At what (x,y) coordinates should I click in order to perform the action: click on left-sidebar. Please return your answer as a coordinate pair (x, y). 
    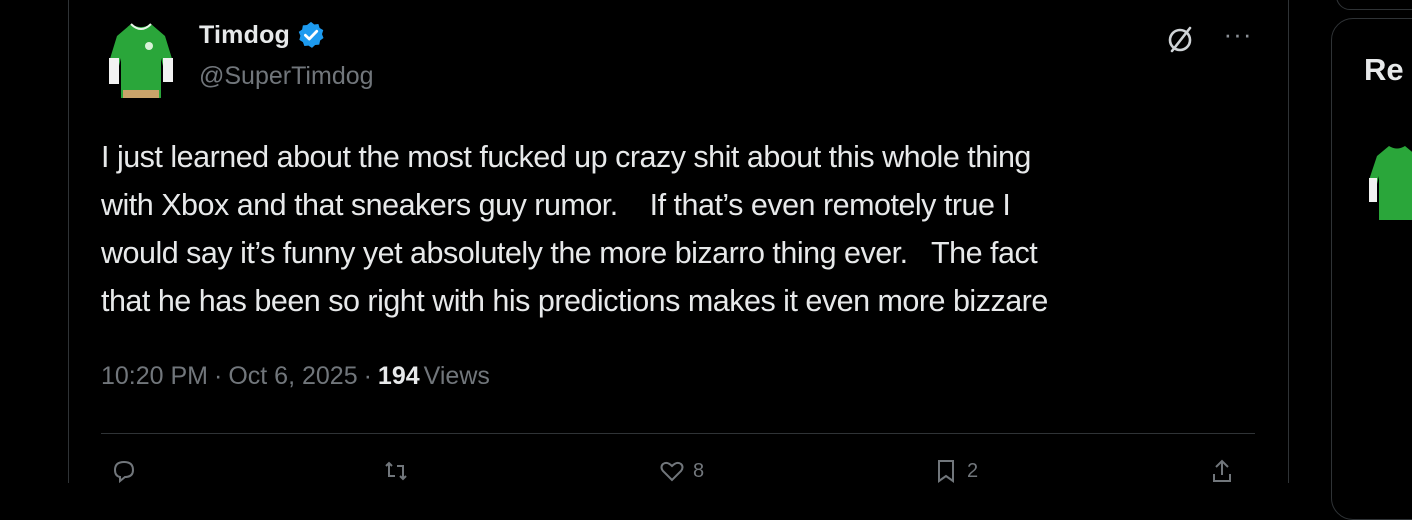
    Looking at the image, I should click on (34, 241).